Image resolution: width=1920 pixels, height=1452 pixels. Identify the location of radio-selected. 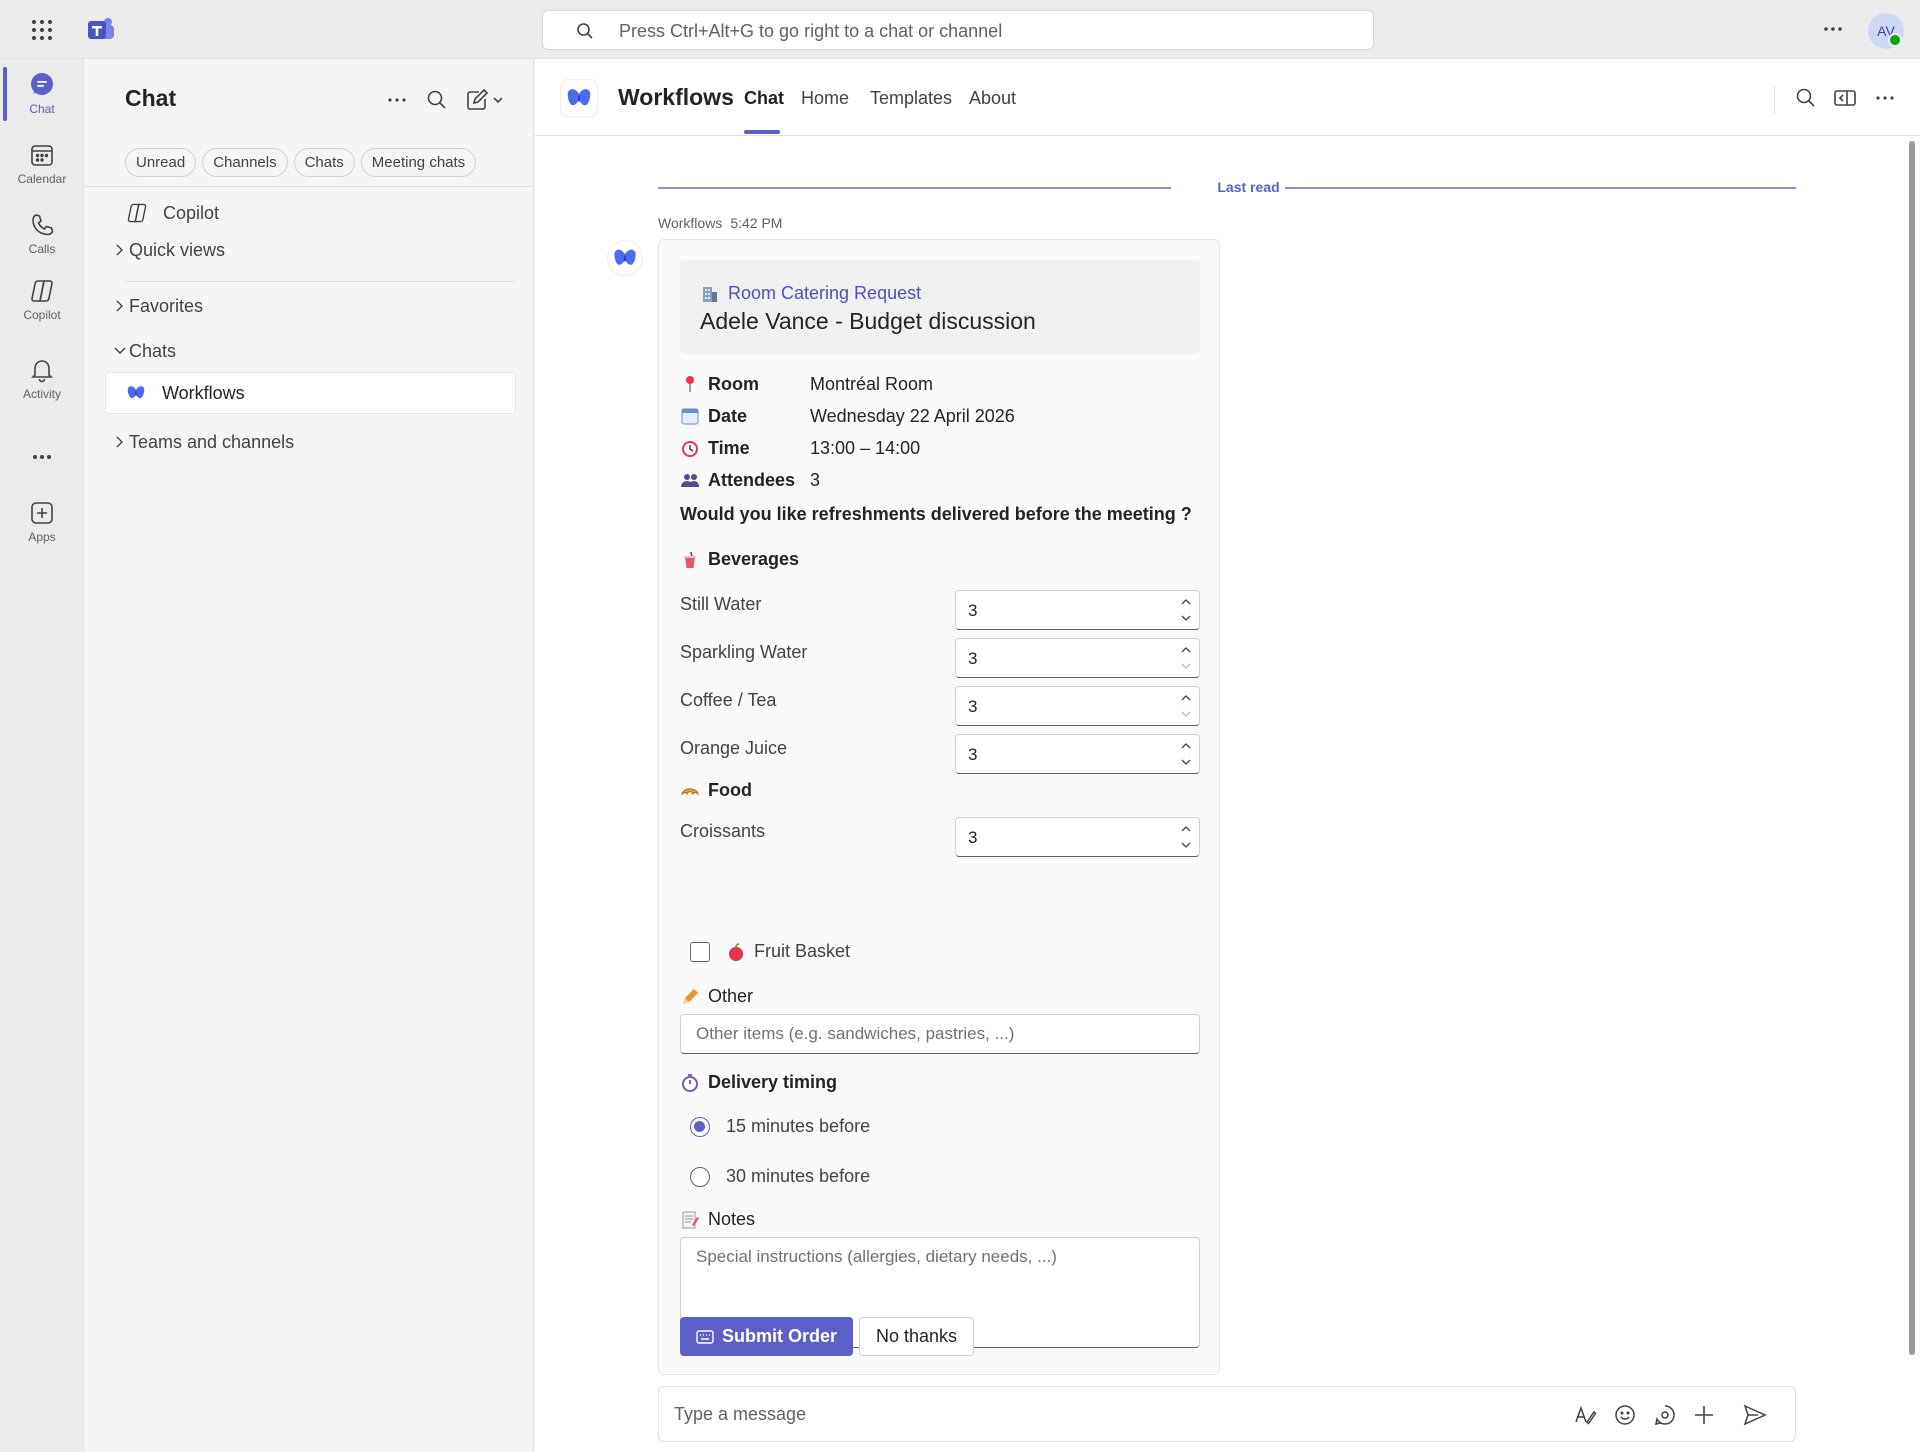
(700, 1126).